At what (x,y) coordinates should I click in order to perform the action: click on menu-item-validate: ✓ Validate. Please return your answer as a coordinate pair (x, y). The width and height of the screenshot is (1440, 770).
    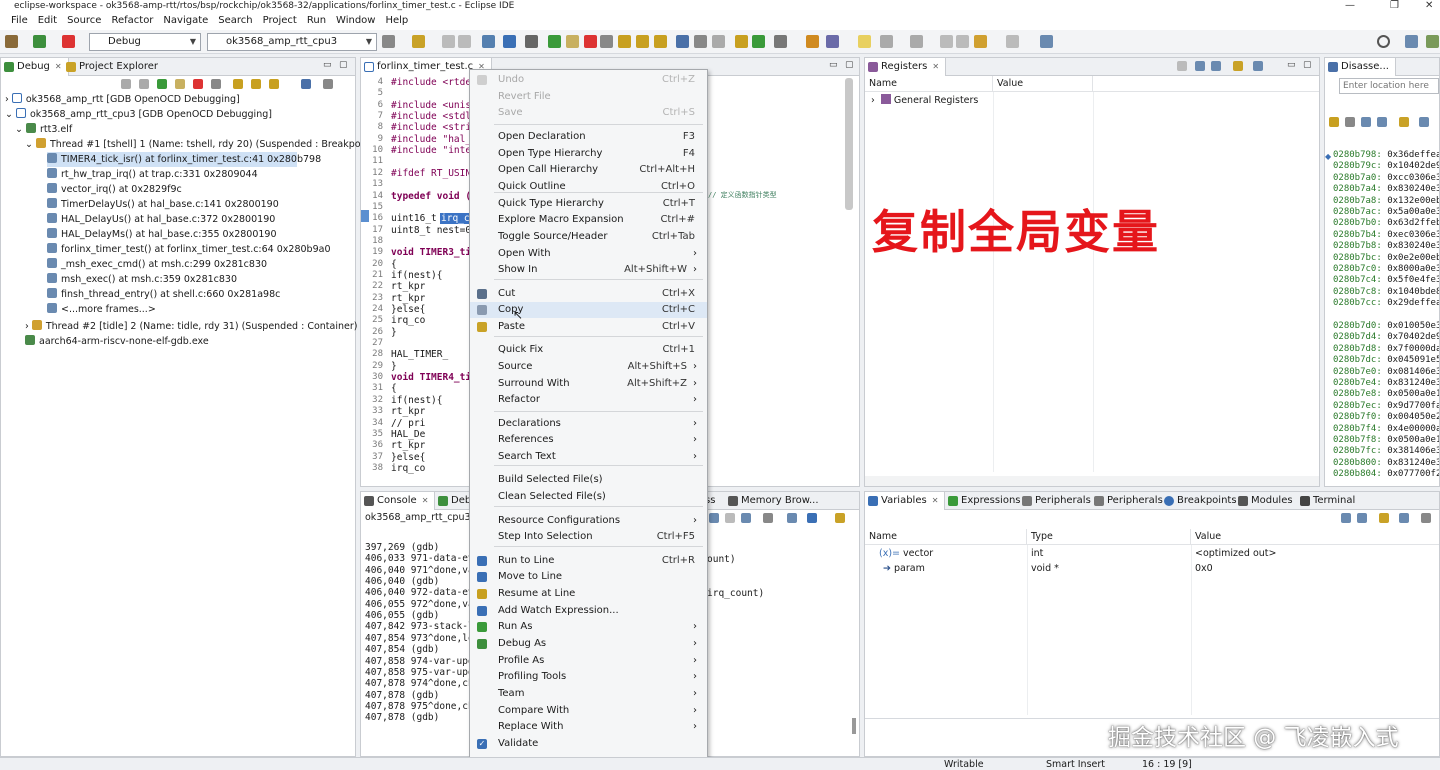
    Looking at the image, I should click on (588, 744).